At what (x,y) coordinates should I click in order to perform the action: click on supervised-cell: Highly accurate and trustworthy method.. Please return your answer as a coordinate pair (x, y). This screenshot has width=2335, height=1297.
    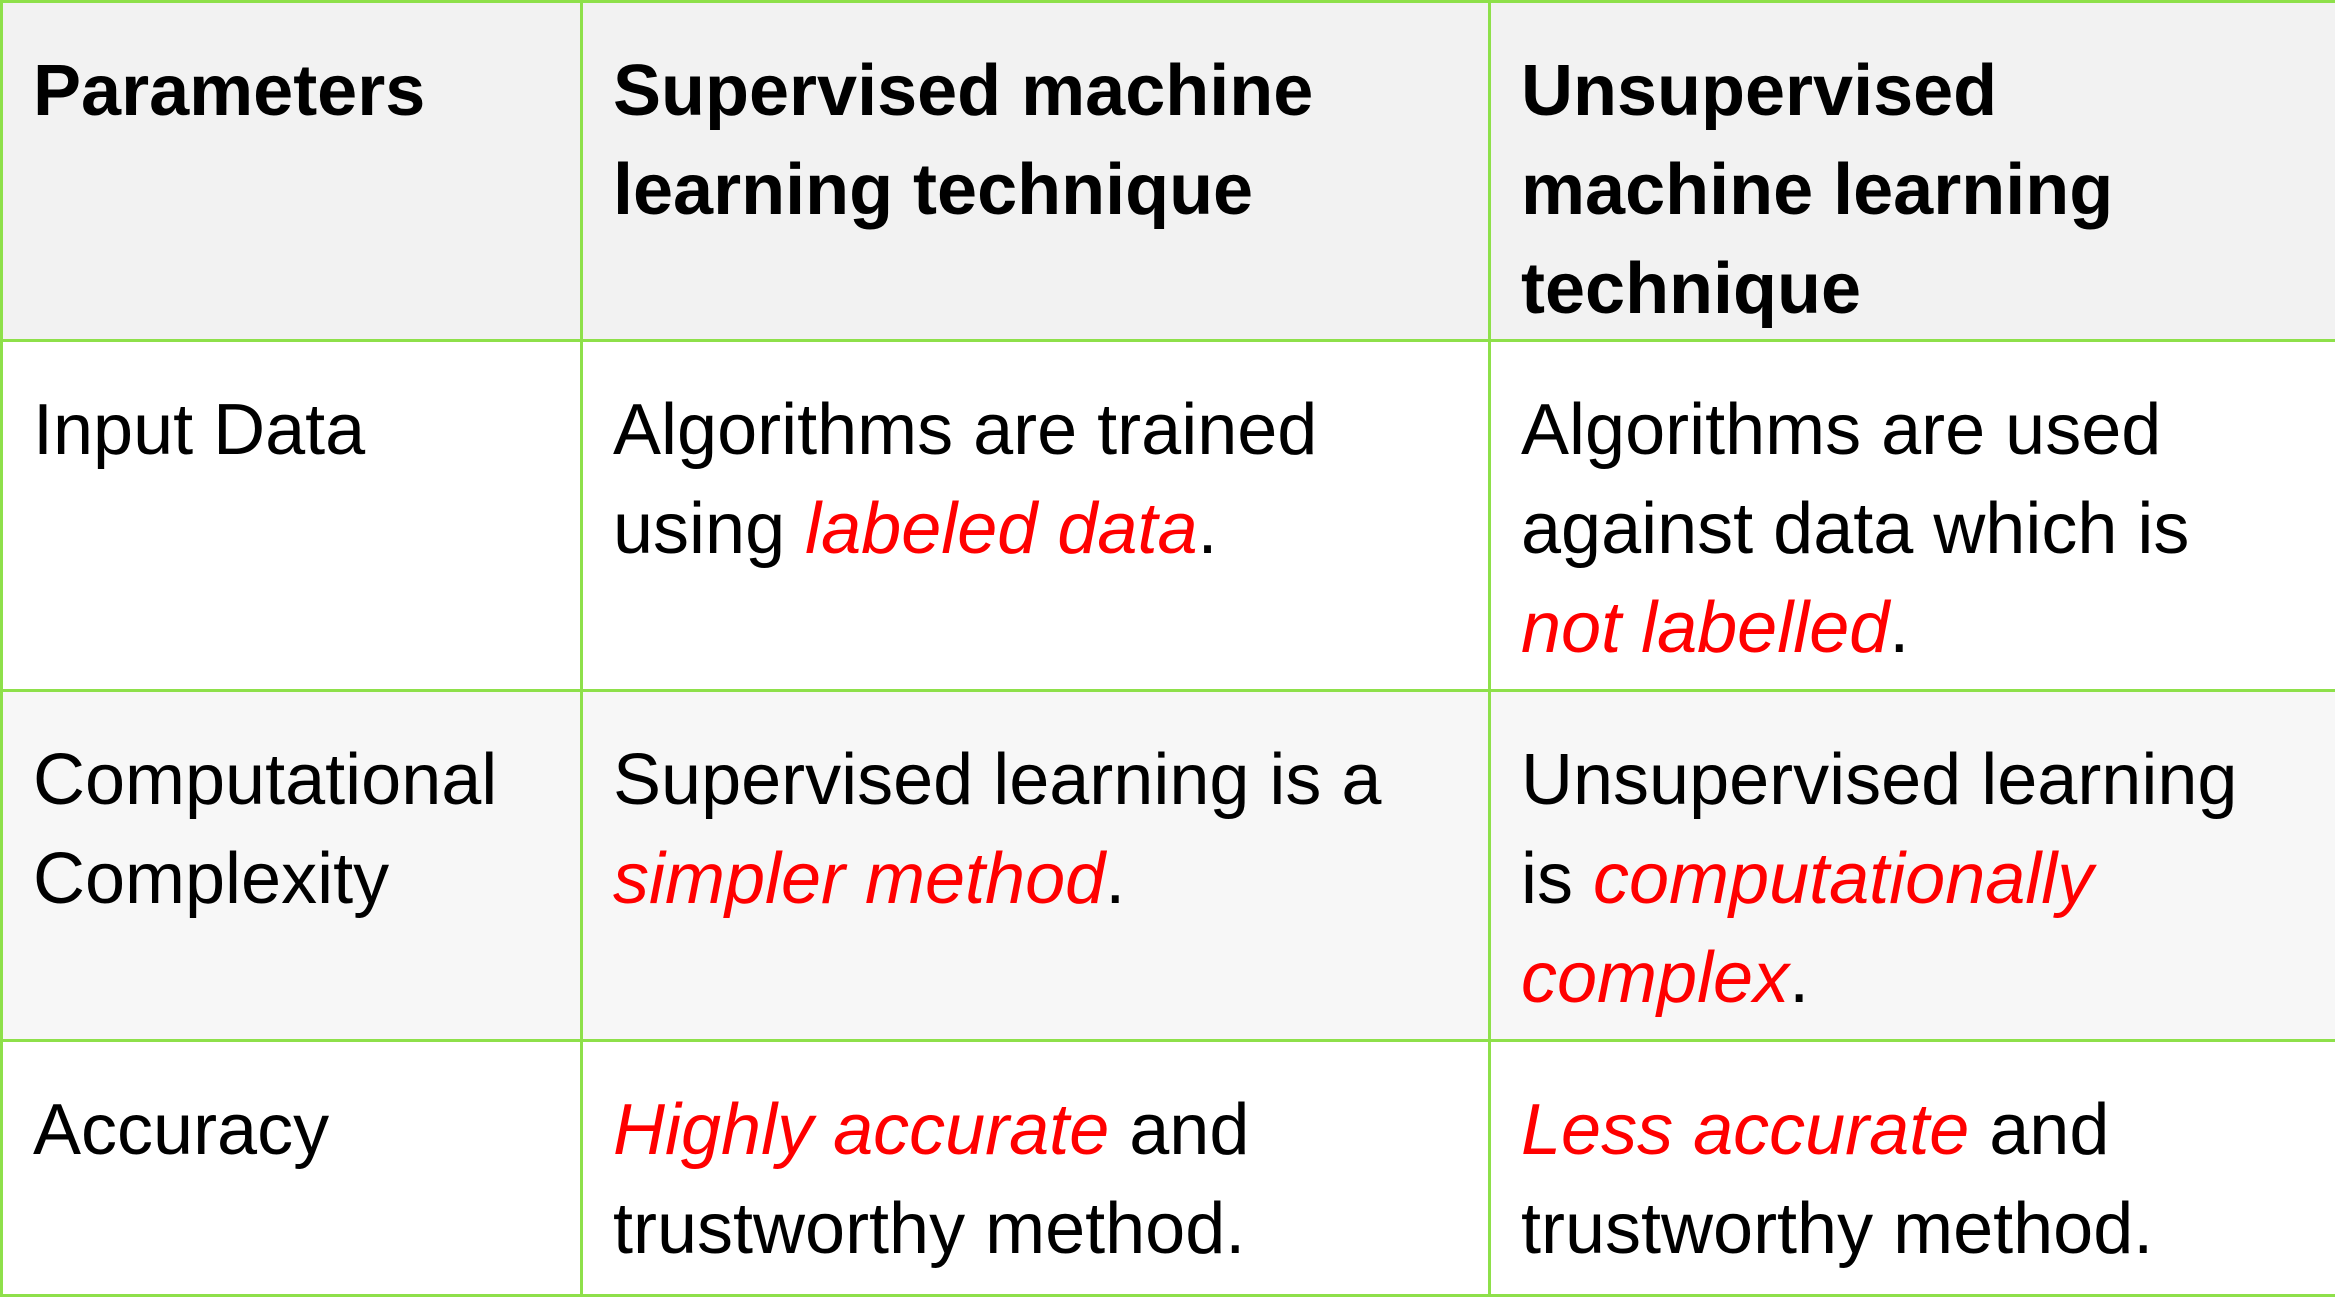
    Looking at the image, I should click on (1036, 1168).